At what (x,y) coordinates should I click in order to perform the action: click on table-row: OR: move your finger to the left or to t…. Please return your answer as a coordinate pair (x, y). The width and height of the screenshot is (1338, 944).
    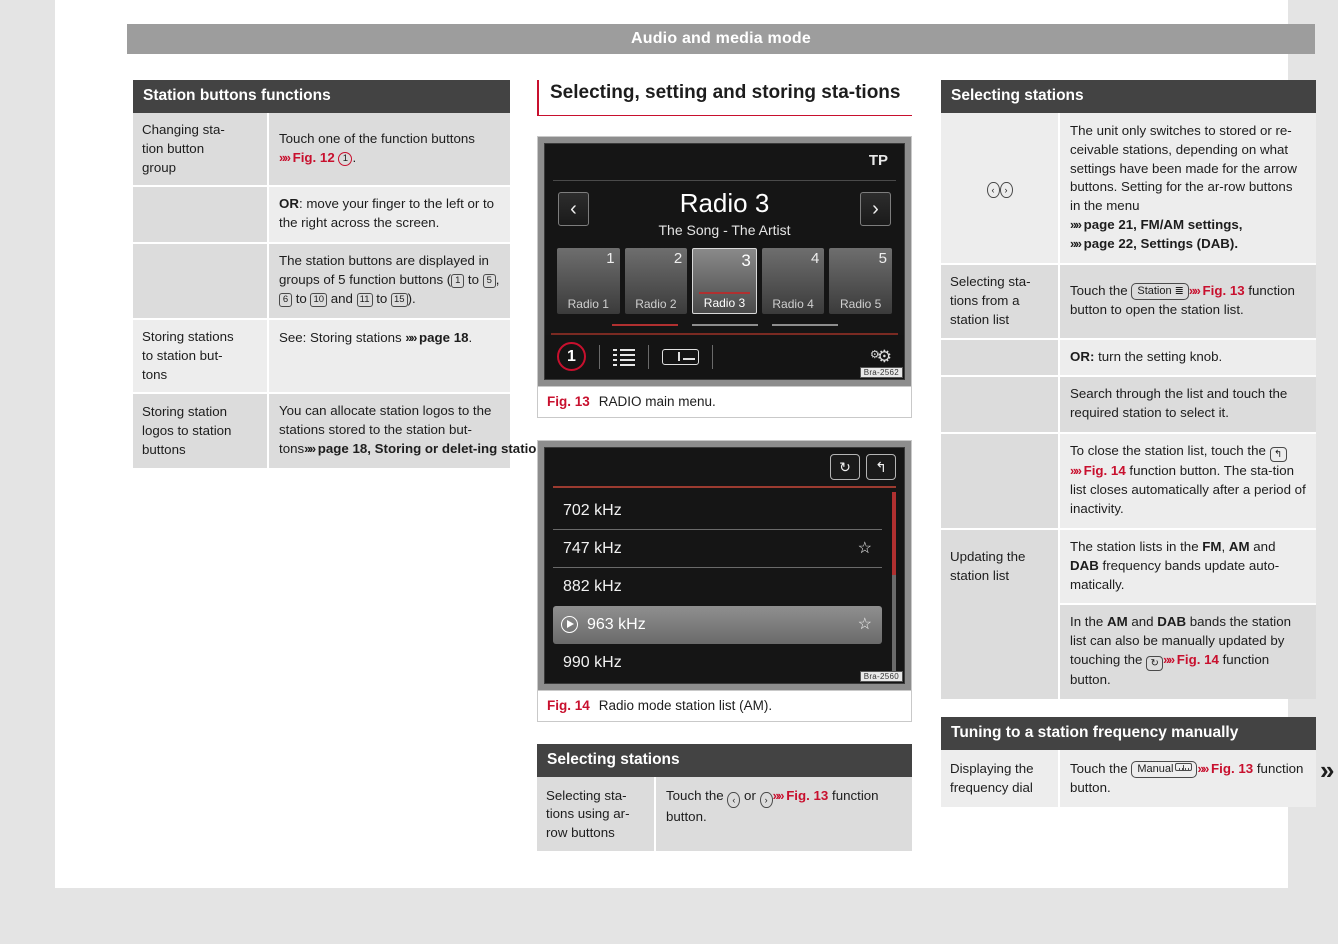
    Looking at the image, I should click on (321, 215).